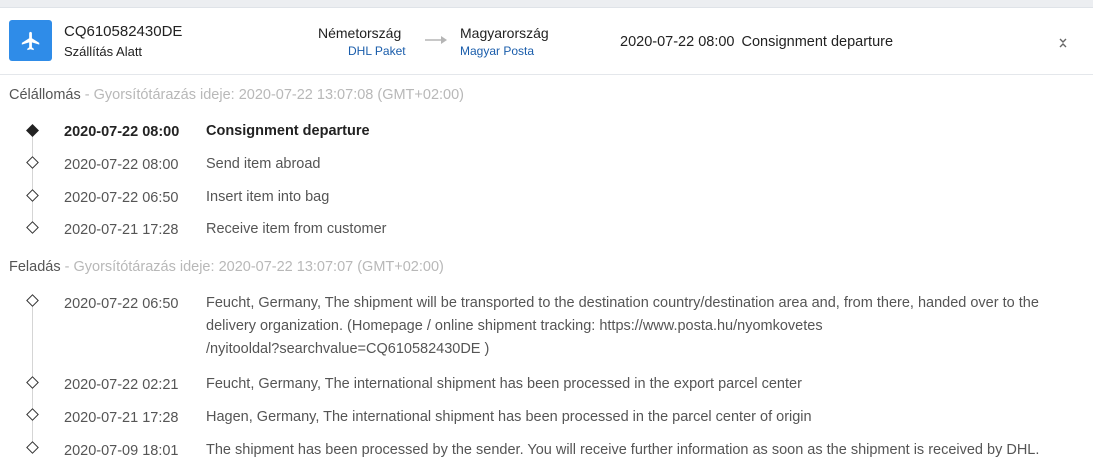 The height and width of the screenshot is (465, 1093). Describe the element at coordinates (296, 229) in the screenshot. I see `event-description: Receive item from customer` at that location.